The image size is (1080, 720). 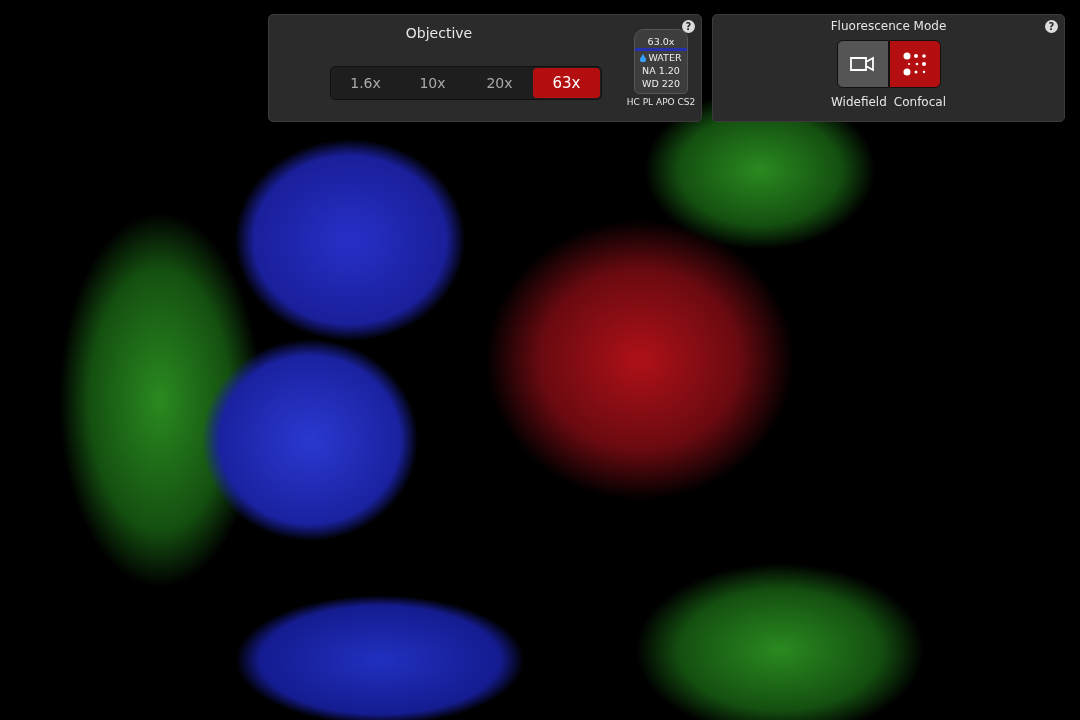 I want to click on panel-title: Fluorescence Mode, so click(x=888, y=26).